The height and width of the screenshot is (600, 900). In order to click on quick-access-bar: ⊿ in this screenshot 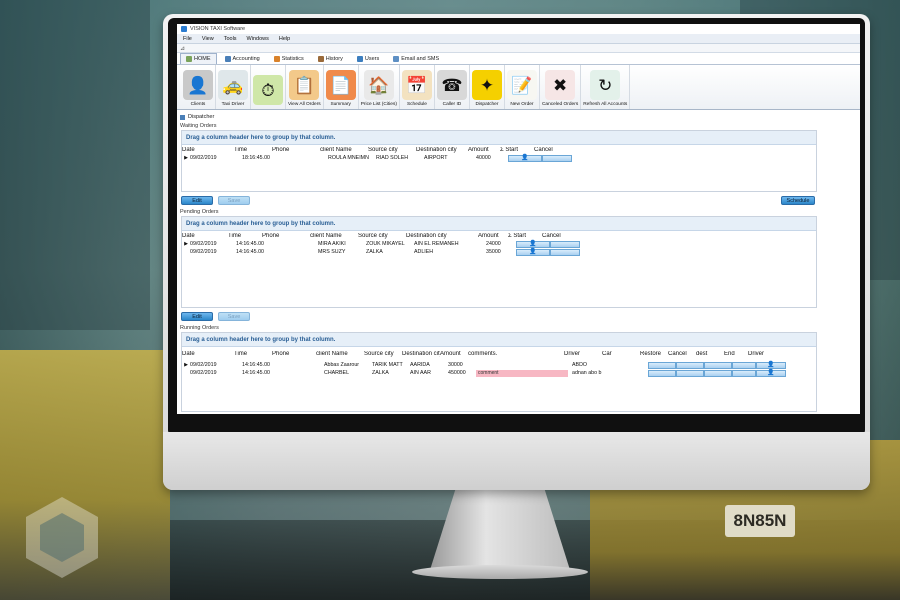, I will do `click(518, 48)`.